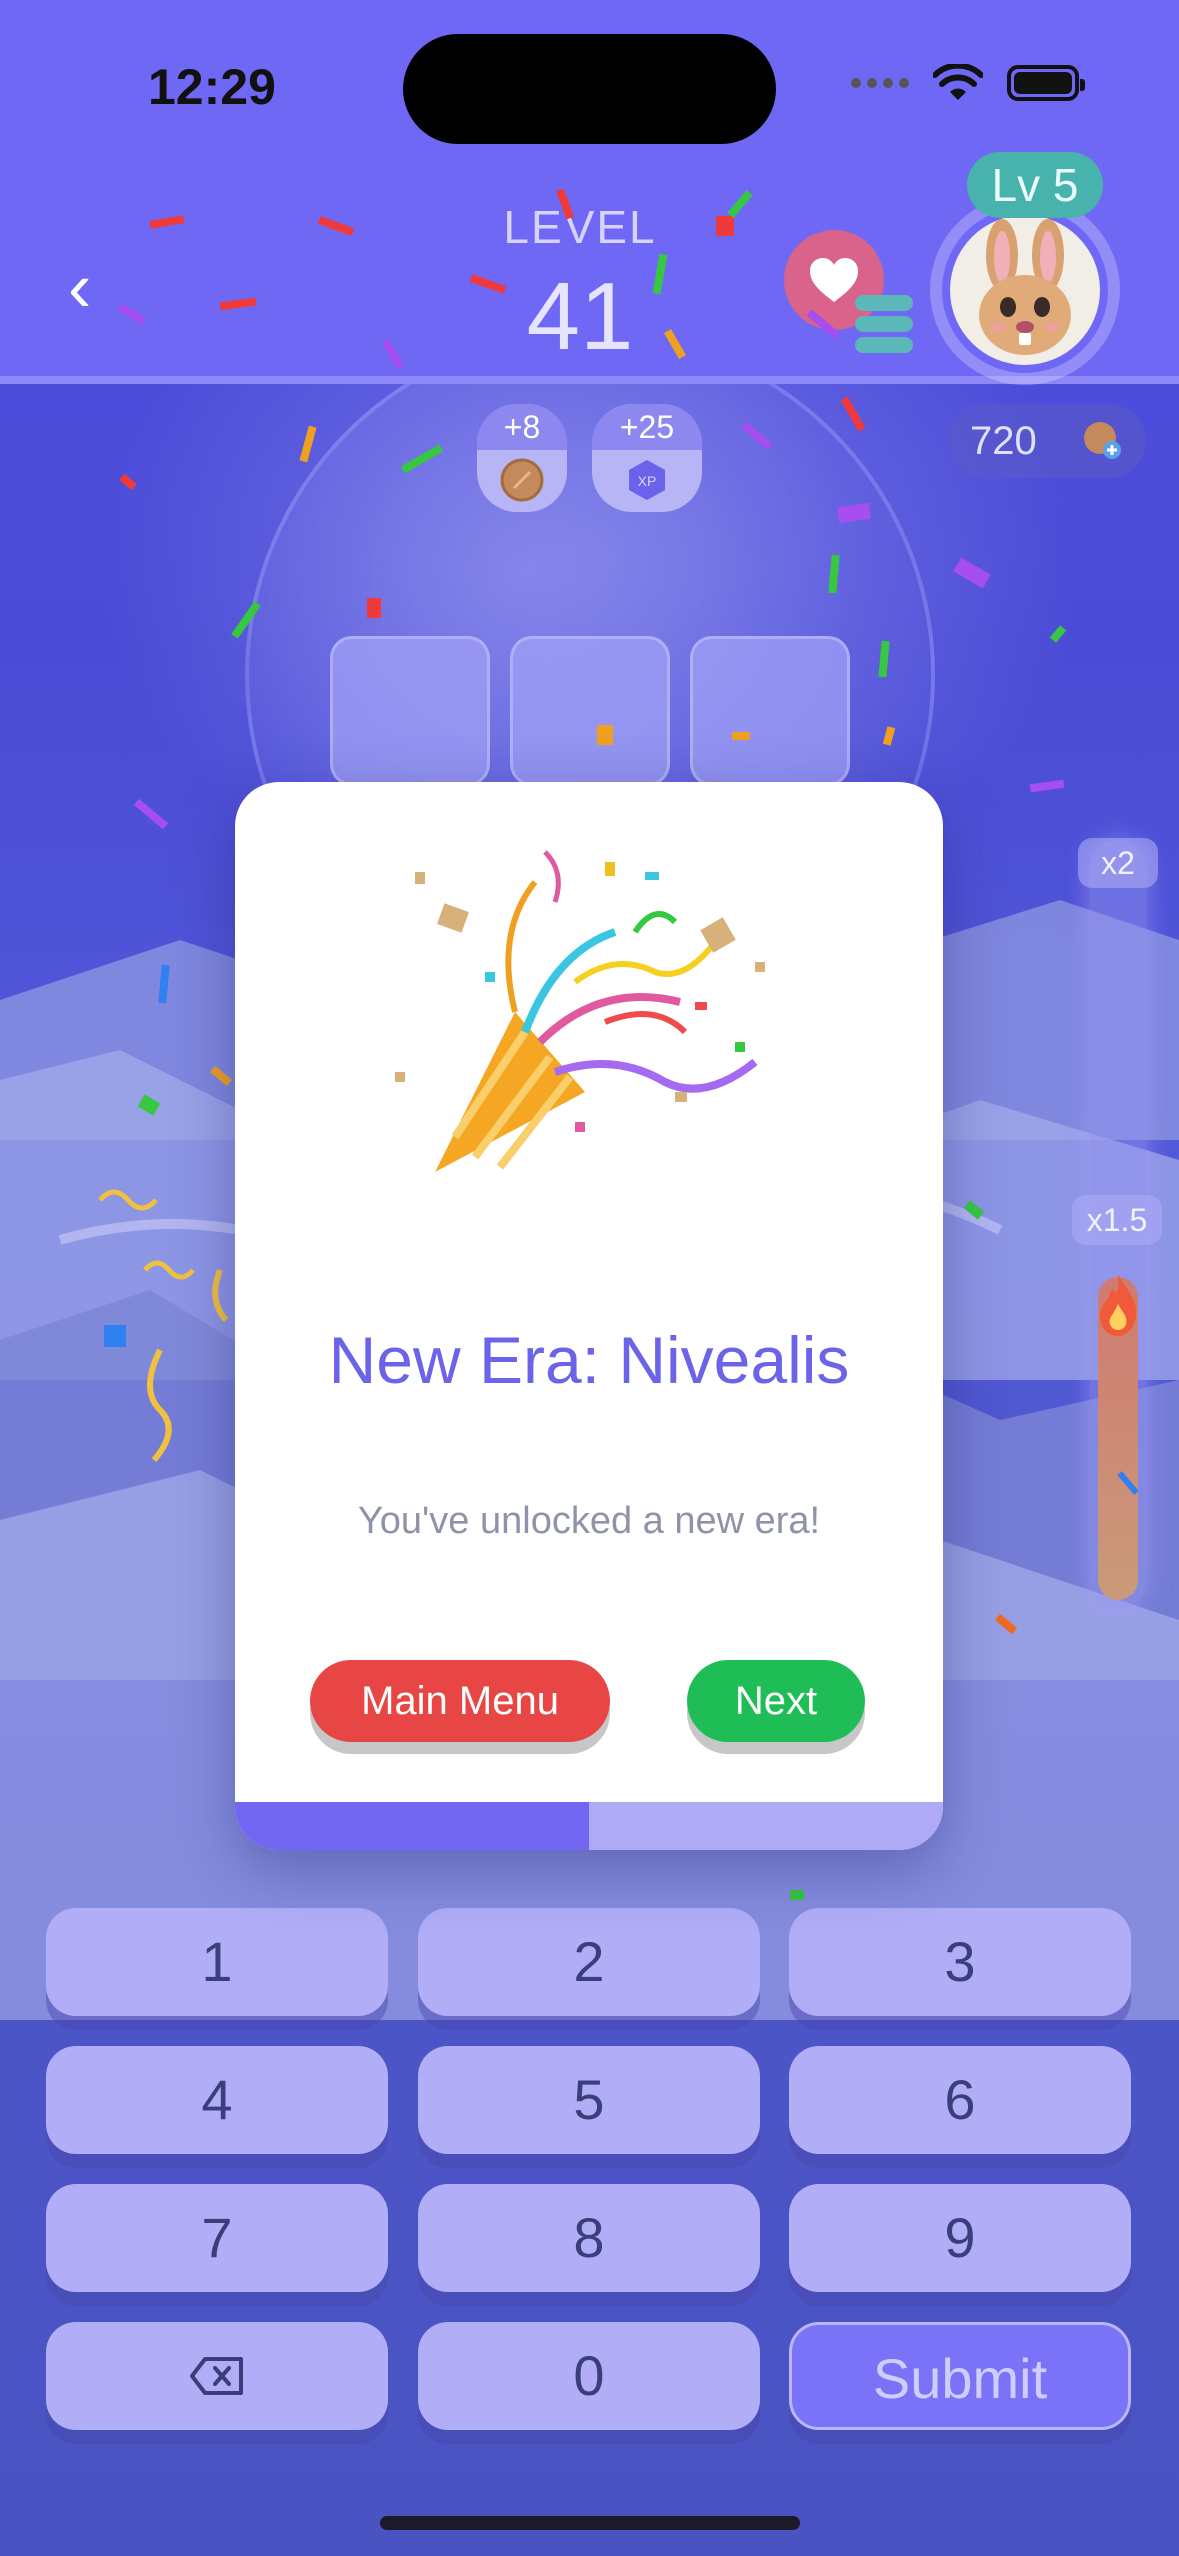  Describe the element at coordinates (1003, 441) in the screenshot. I see `coin-balance: 720` at that location.